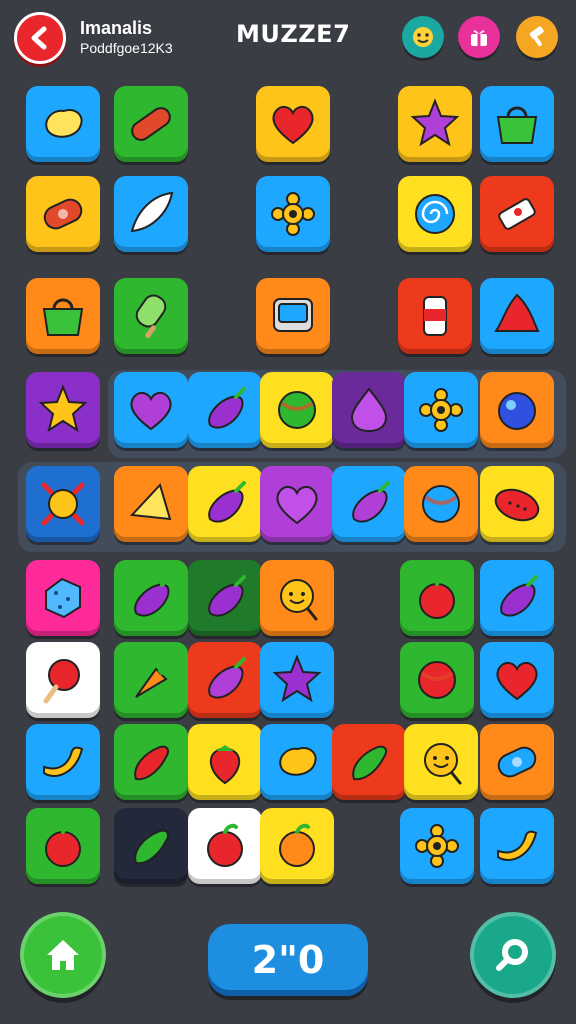  I want to click on swirl-candy-icon, so click(435, 214).